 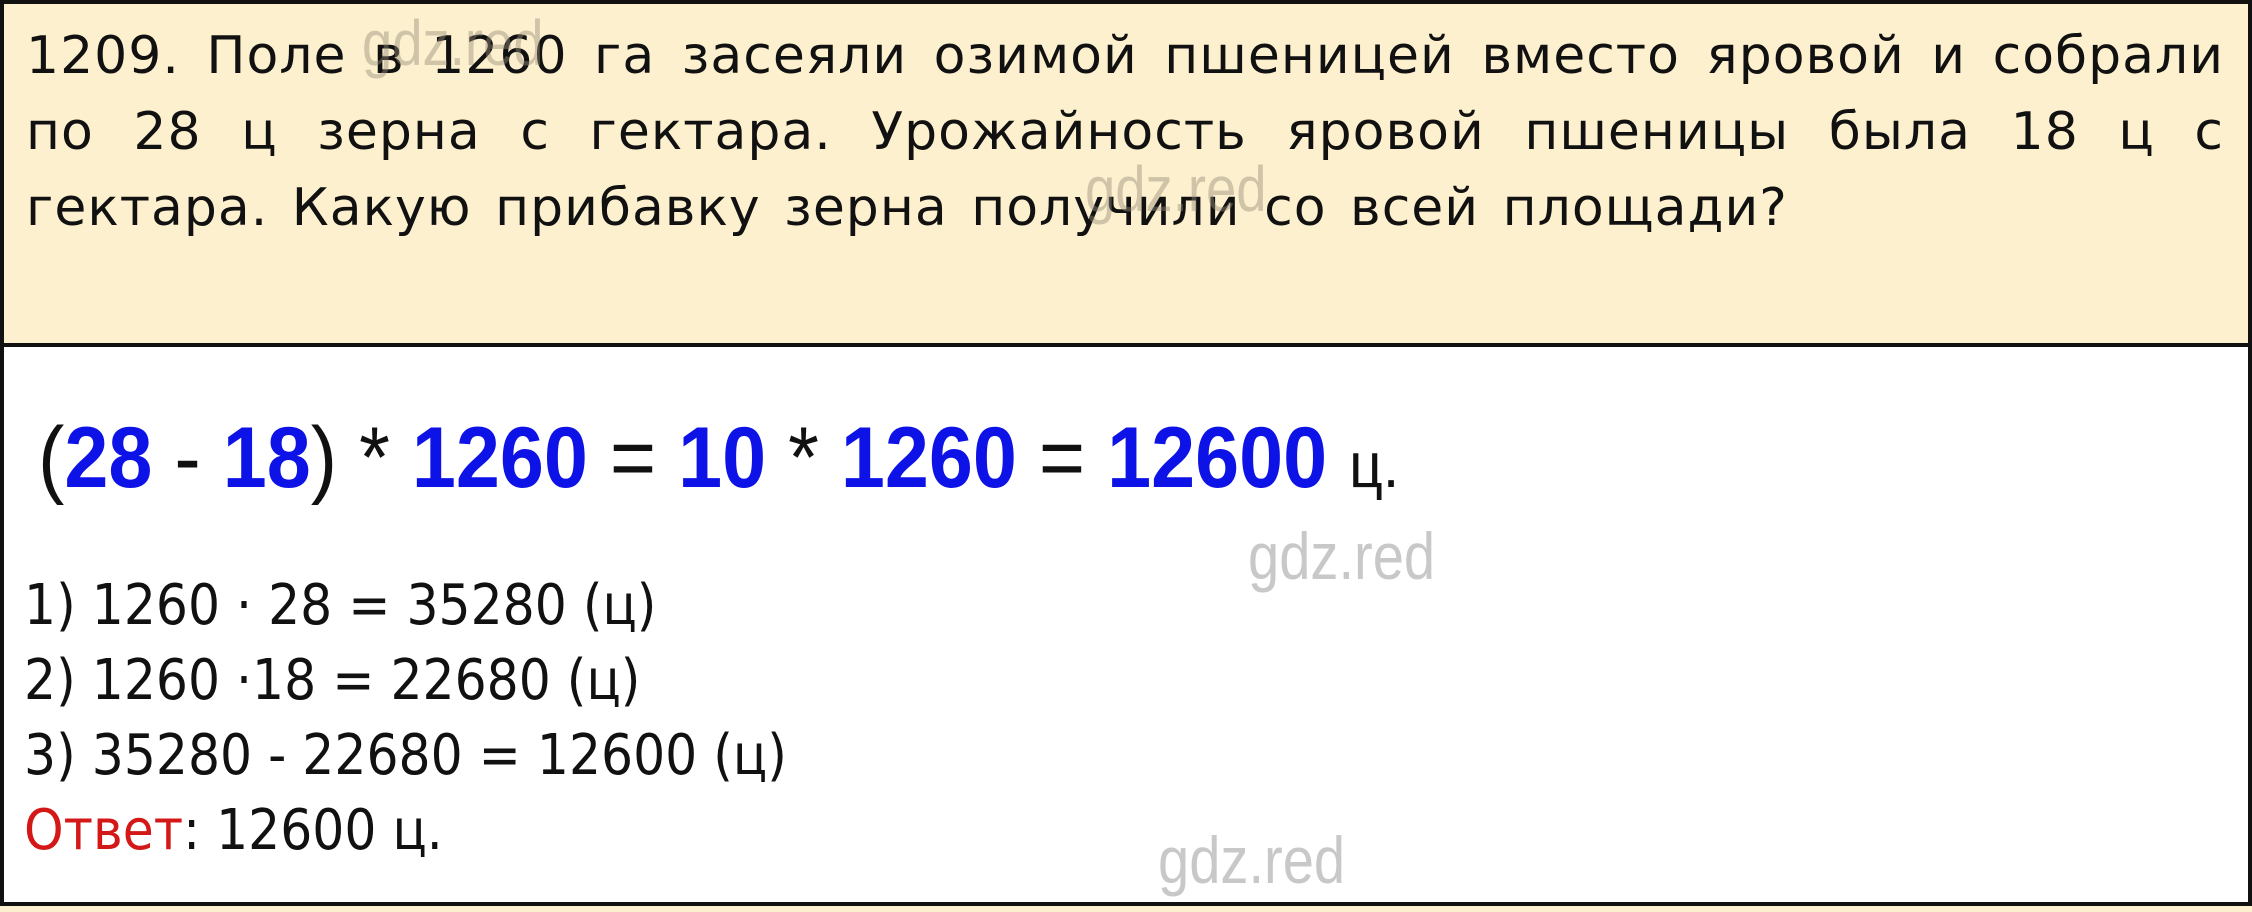 What do you see at coordinates (266, 458) in the screenshot?
I see `equation-term: 18` at bounding box center [266, 458].